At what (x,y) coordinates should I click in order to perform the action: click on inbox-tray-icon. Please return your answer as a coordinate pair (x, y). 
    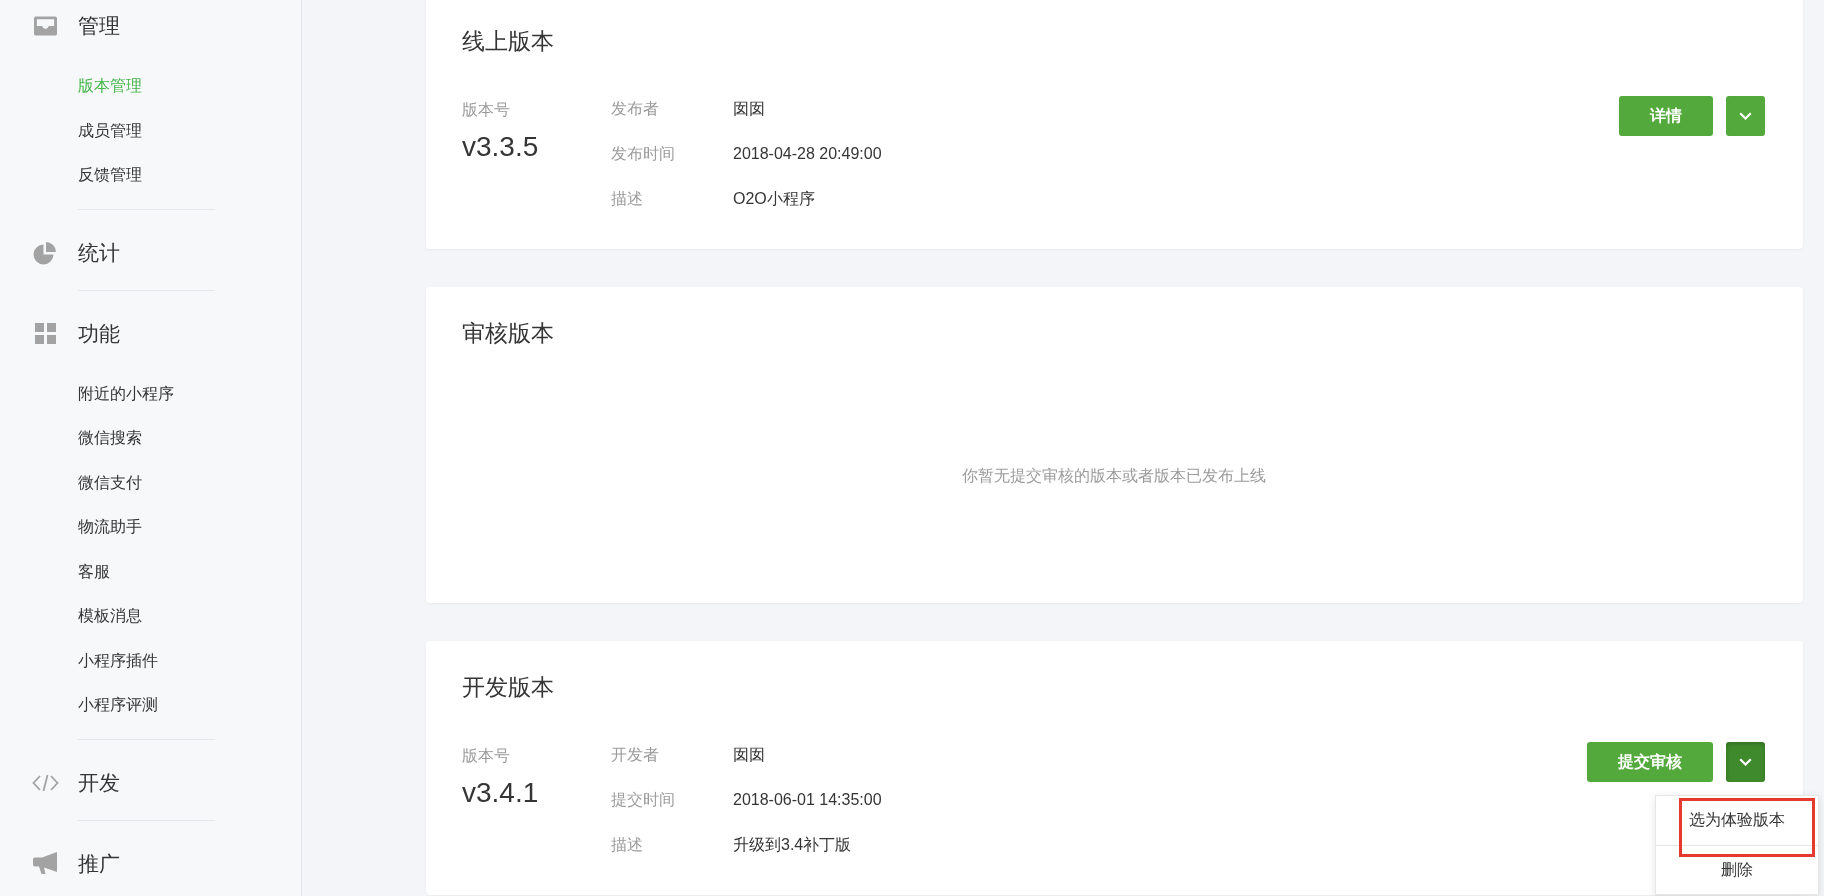
    Looking at the image, I should click on (45, 26).